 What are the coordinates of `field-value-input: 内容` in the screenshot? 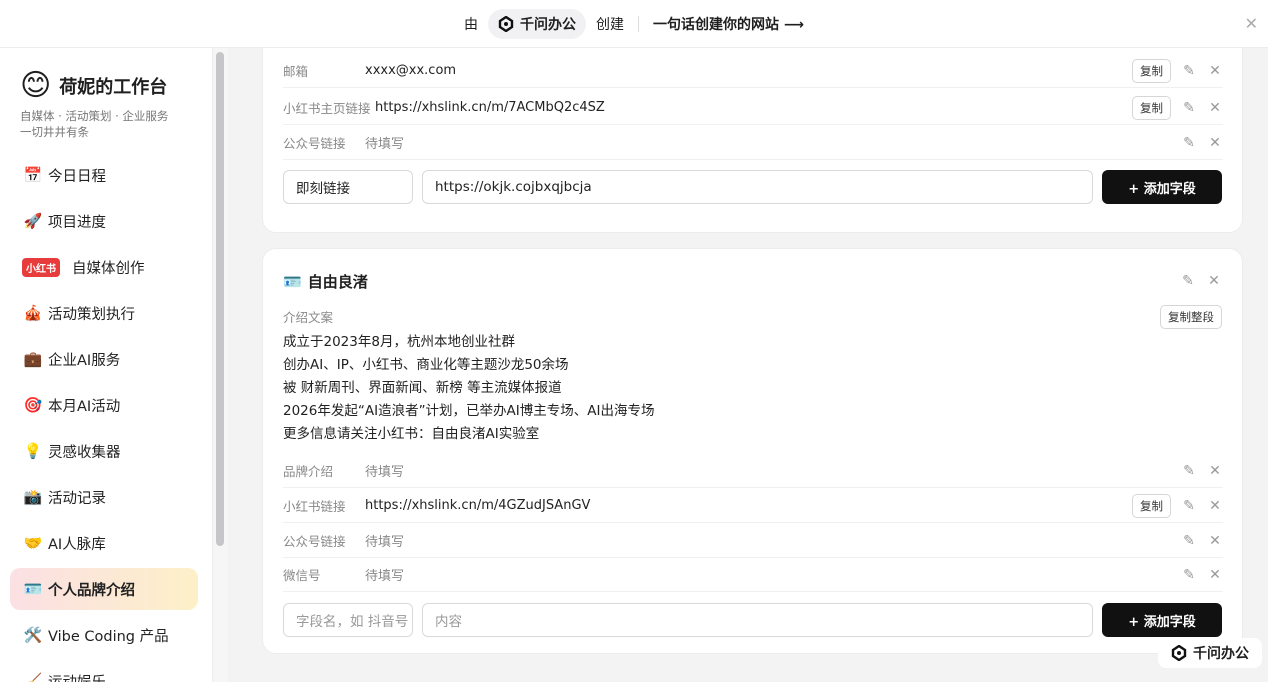 It's located at (757, 620).